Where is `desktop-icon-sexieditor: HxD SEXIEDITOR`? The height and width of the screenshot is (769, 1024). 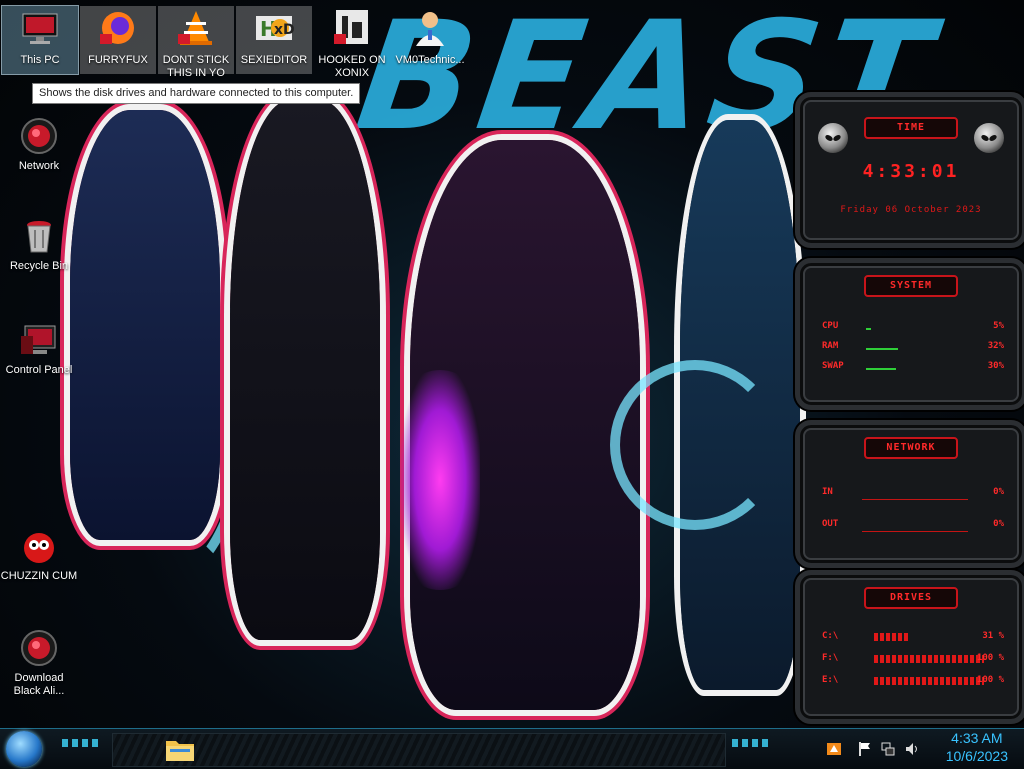 desktop-icon-sexieditor: HxD SEXIEDITOR is located at coordinates (274, 40).